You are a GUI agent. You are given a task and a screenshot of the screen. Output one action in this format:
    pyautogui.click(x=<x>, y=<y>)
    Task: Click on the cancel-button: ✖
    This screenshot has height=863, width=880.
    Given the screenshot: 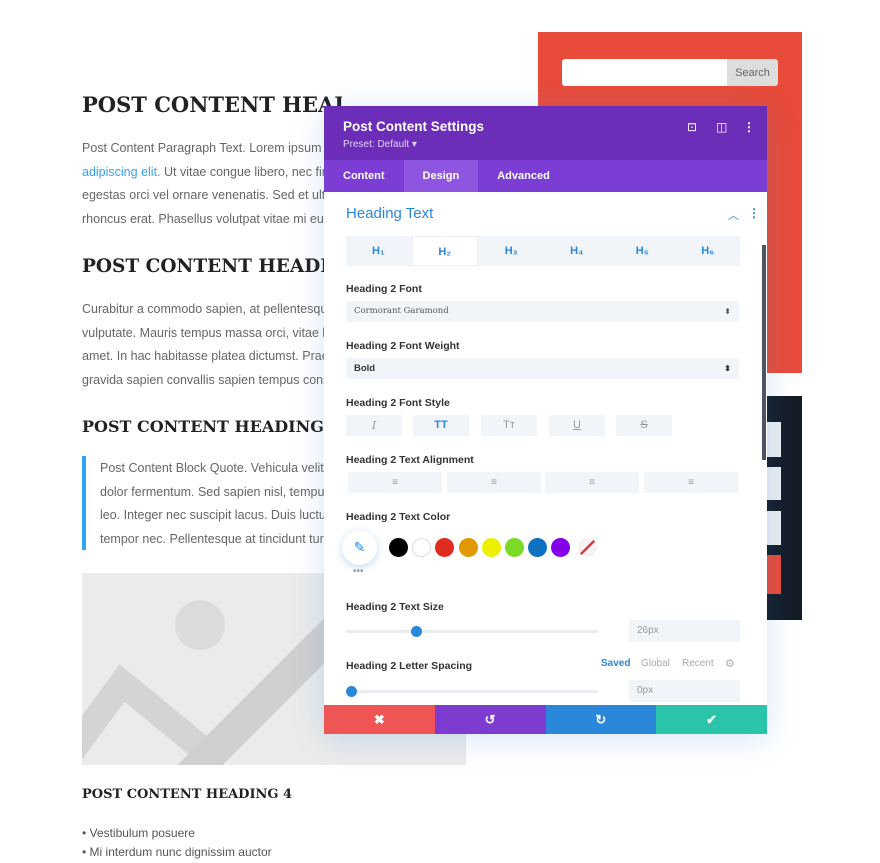 What is the action you would take?
    pyautogui.click(x=379, y=719)
    